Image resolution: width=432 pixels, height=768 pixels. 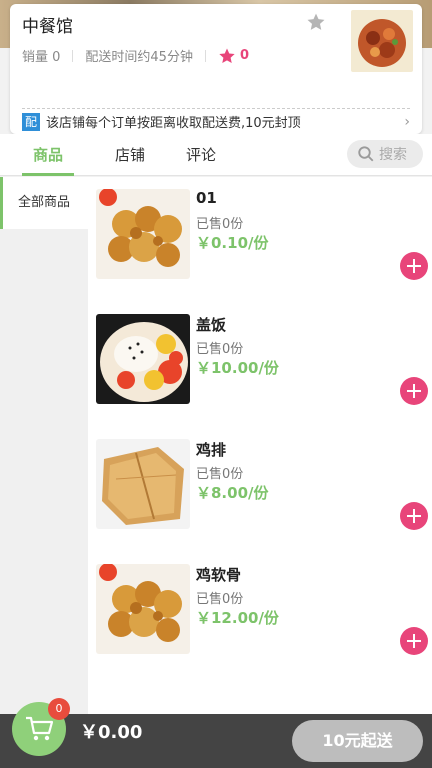 What do you see at coordinates (366, 154) in the screenshot?
I see `search-icon` at bounding box center [366, 154].